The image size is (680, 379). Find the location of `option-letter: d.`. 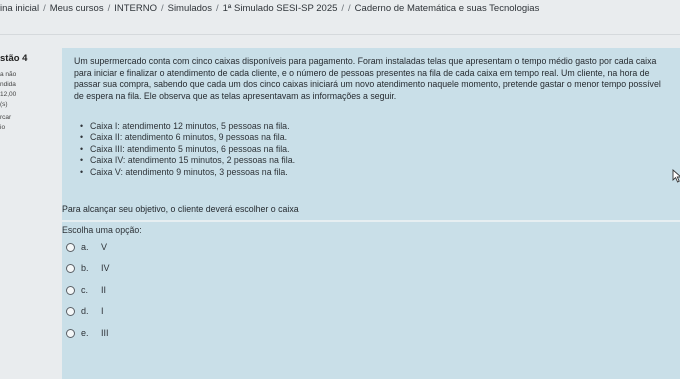

option-letter: d. is located at coordinates (85, 311).